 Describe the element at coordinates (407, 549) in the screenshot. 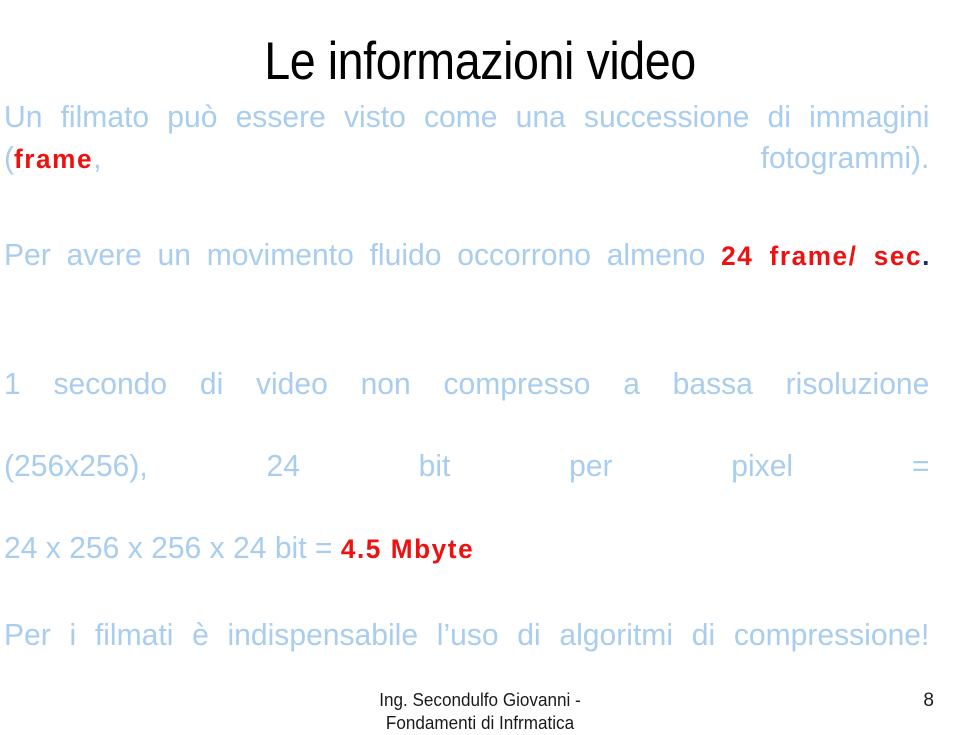

I see `highlight-result-mbyte: 4.5 Mbyte` at that location.